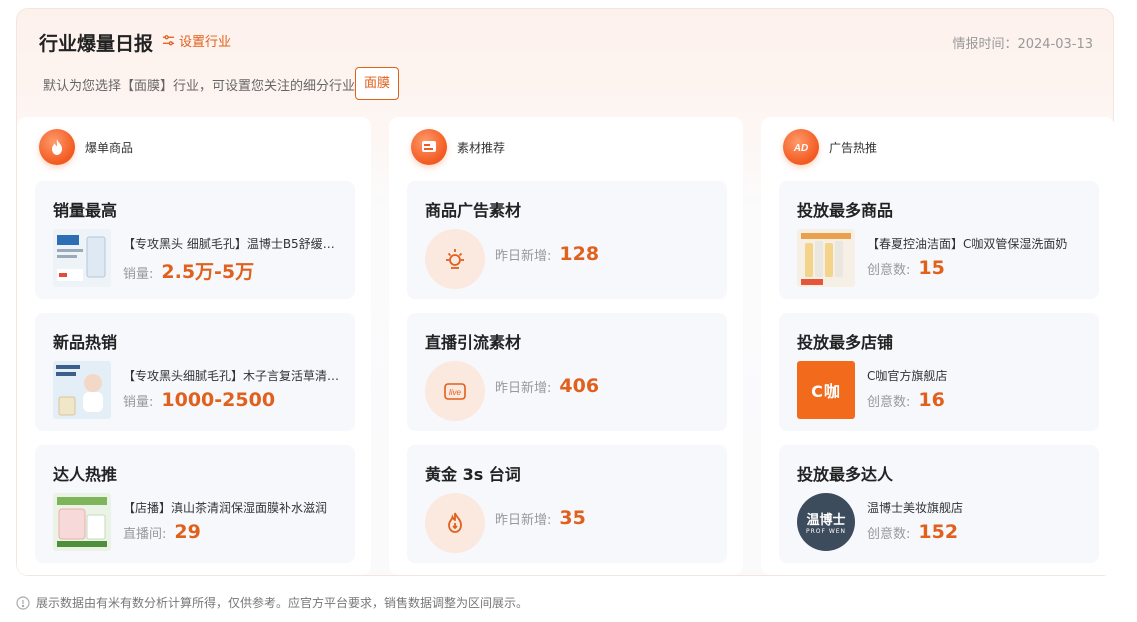 Image resolution: width=1137 pixels, height=622 pixels. I want to click on new-yesterday-metric: 昨日新增: 406, so click(547, 386).